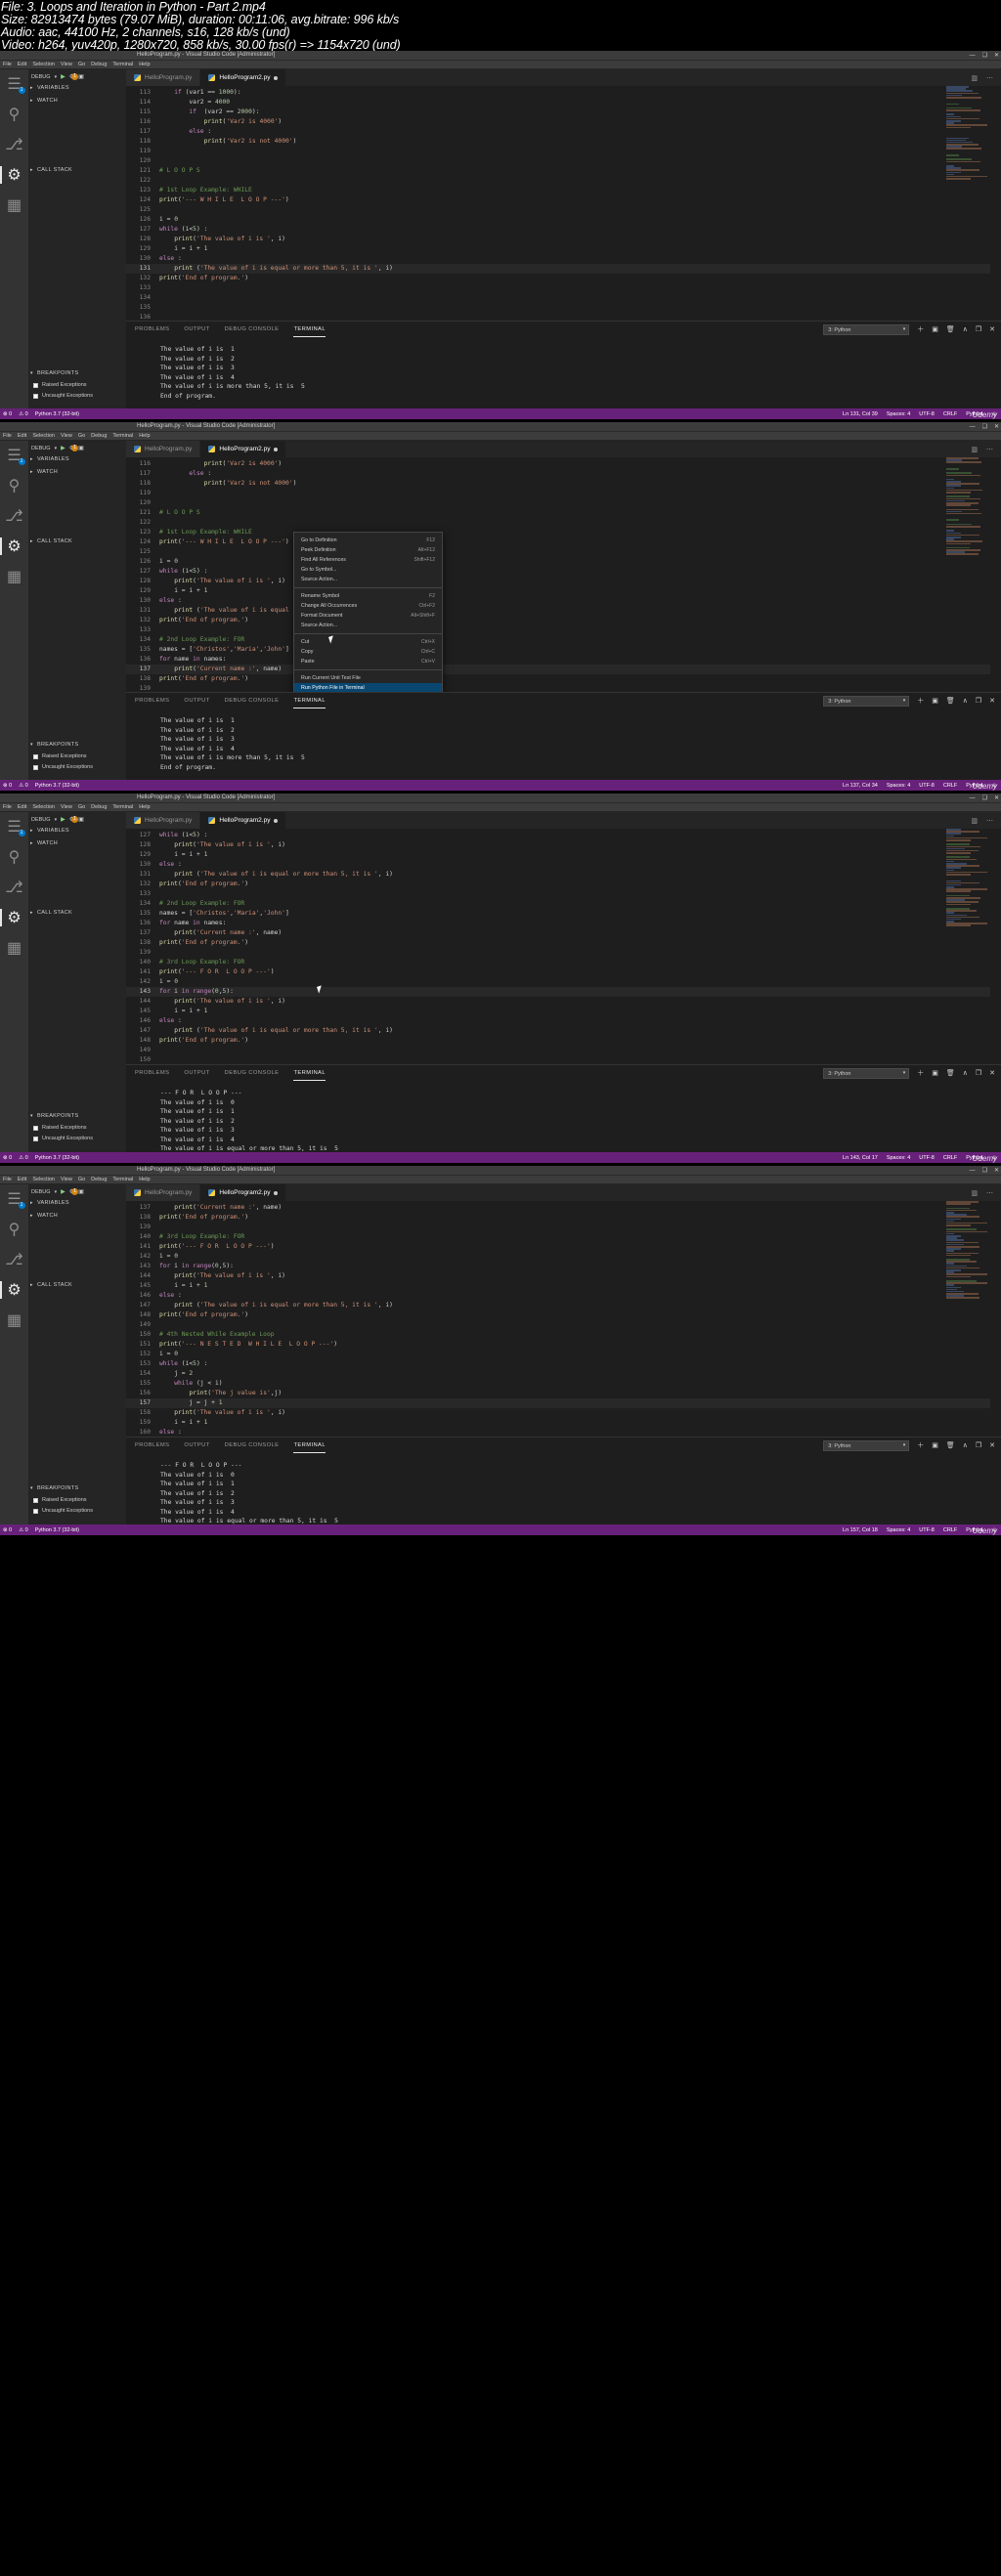  Describe the element at coordinates (205, 532) in the screenshot. I see `line-text: # 1st Loop Example: WHILE` at that location.